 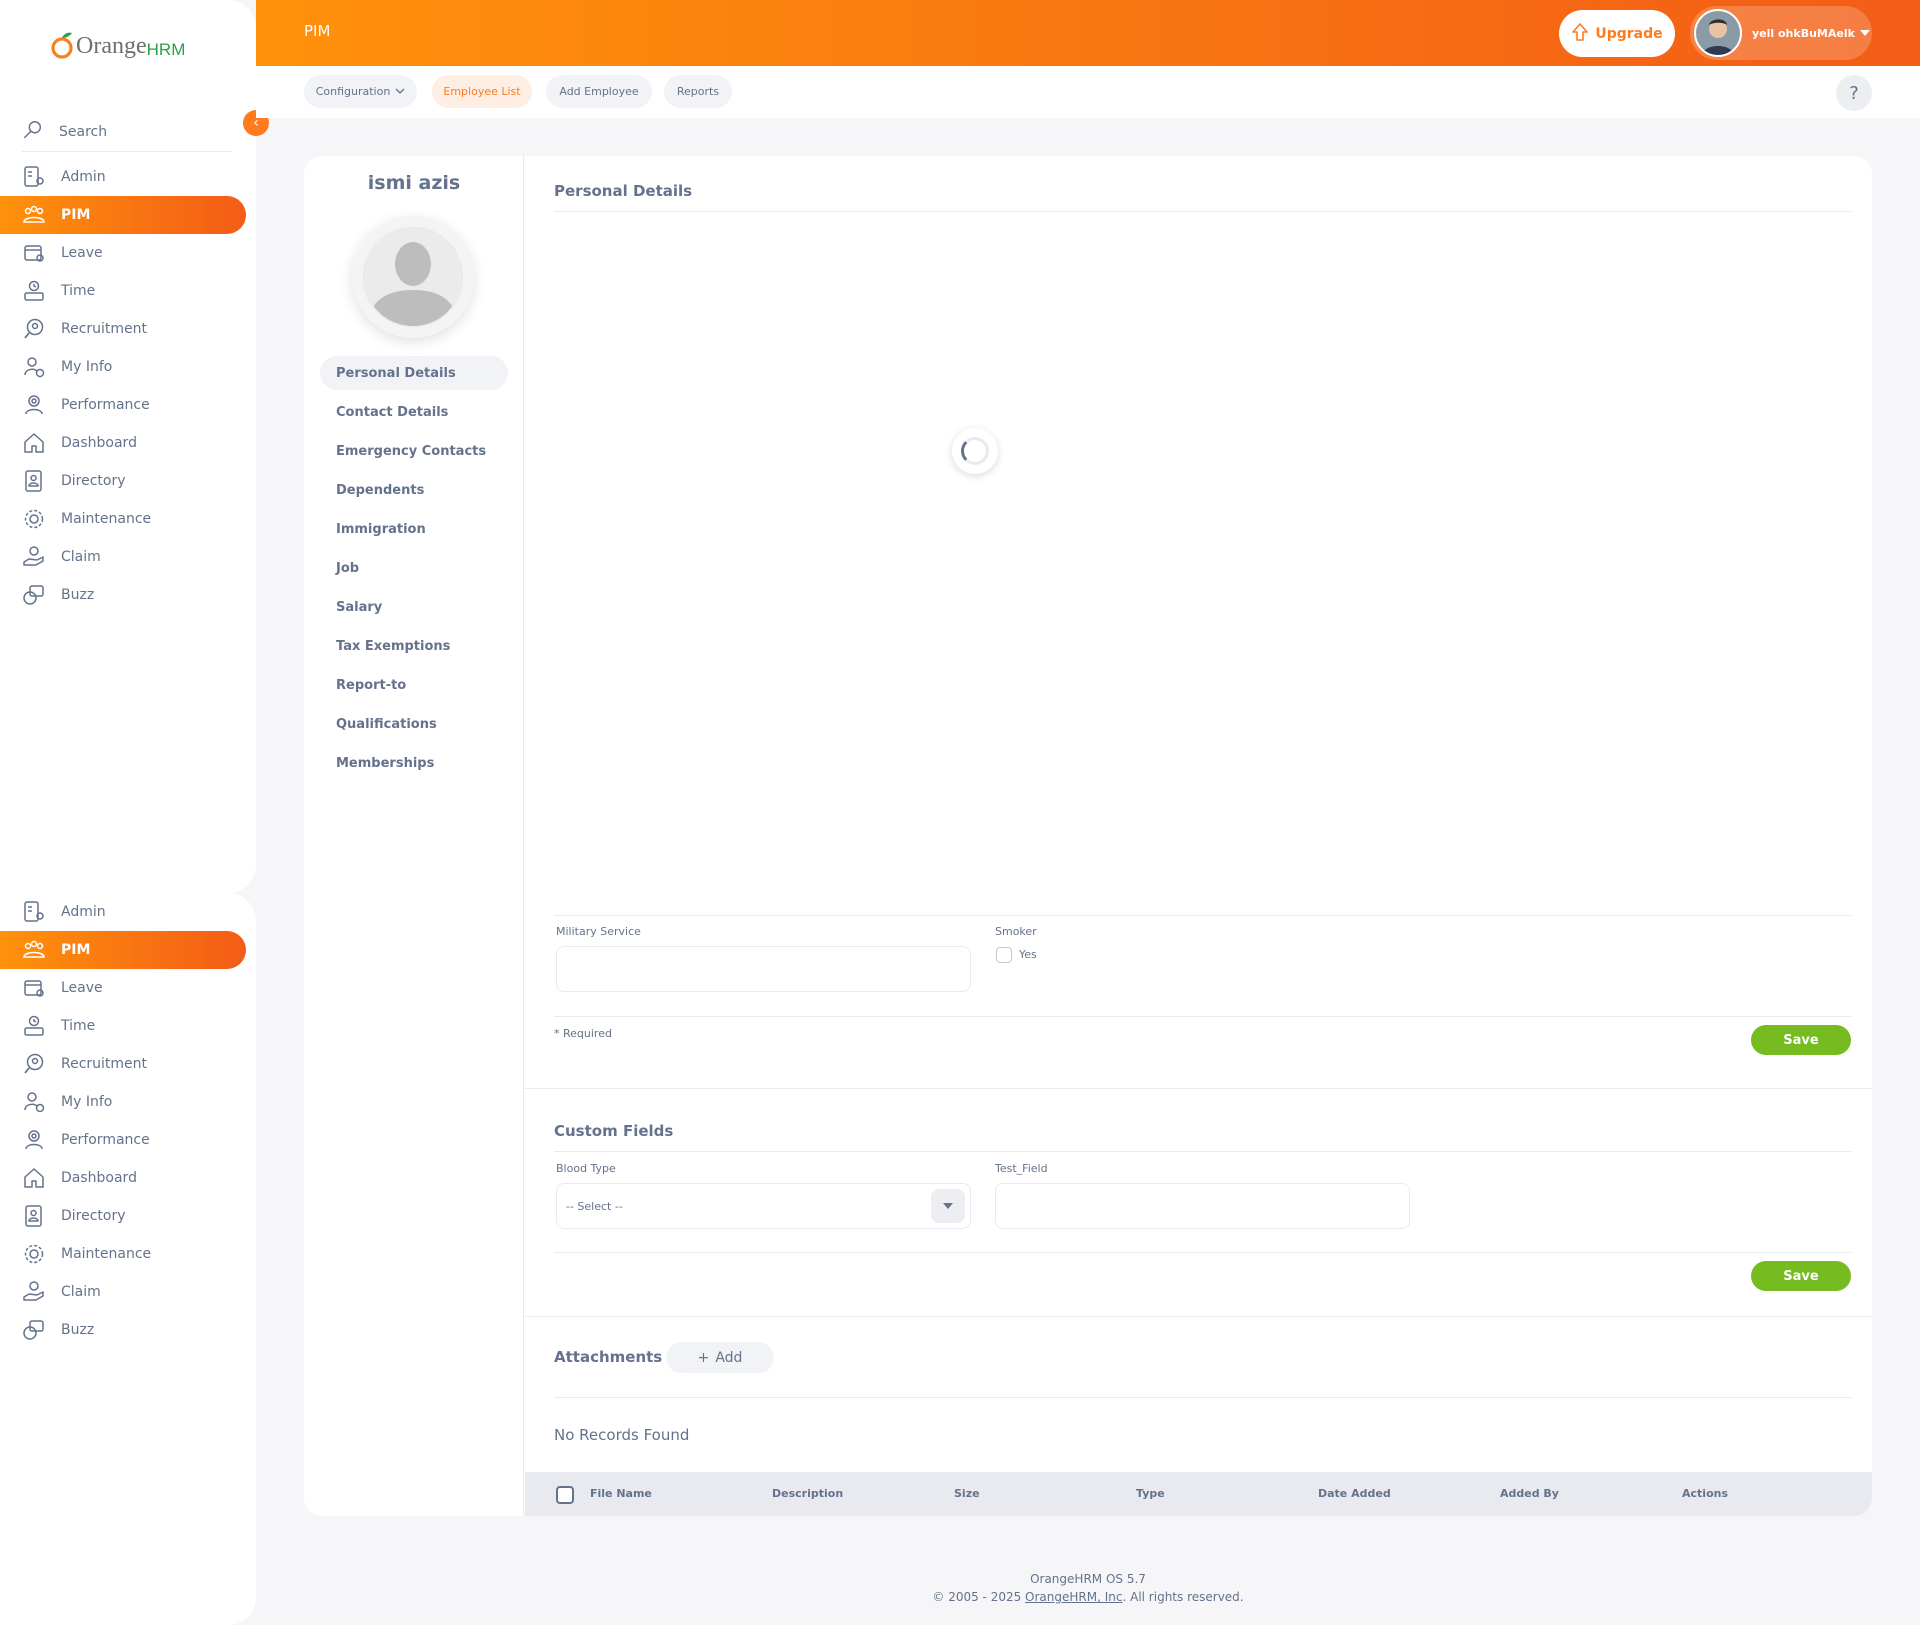 What do you see at coordinates (594, 1206) in the screenshot?
I see `blood-type-value: -- Select --` at bounding box center [594, 1206].